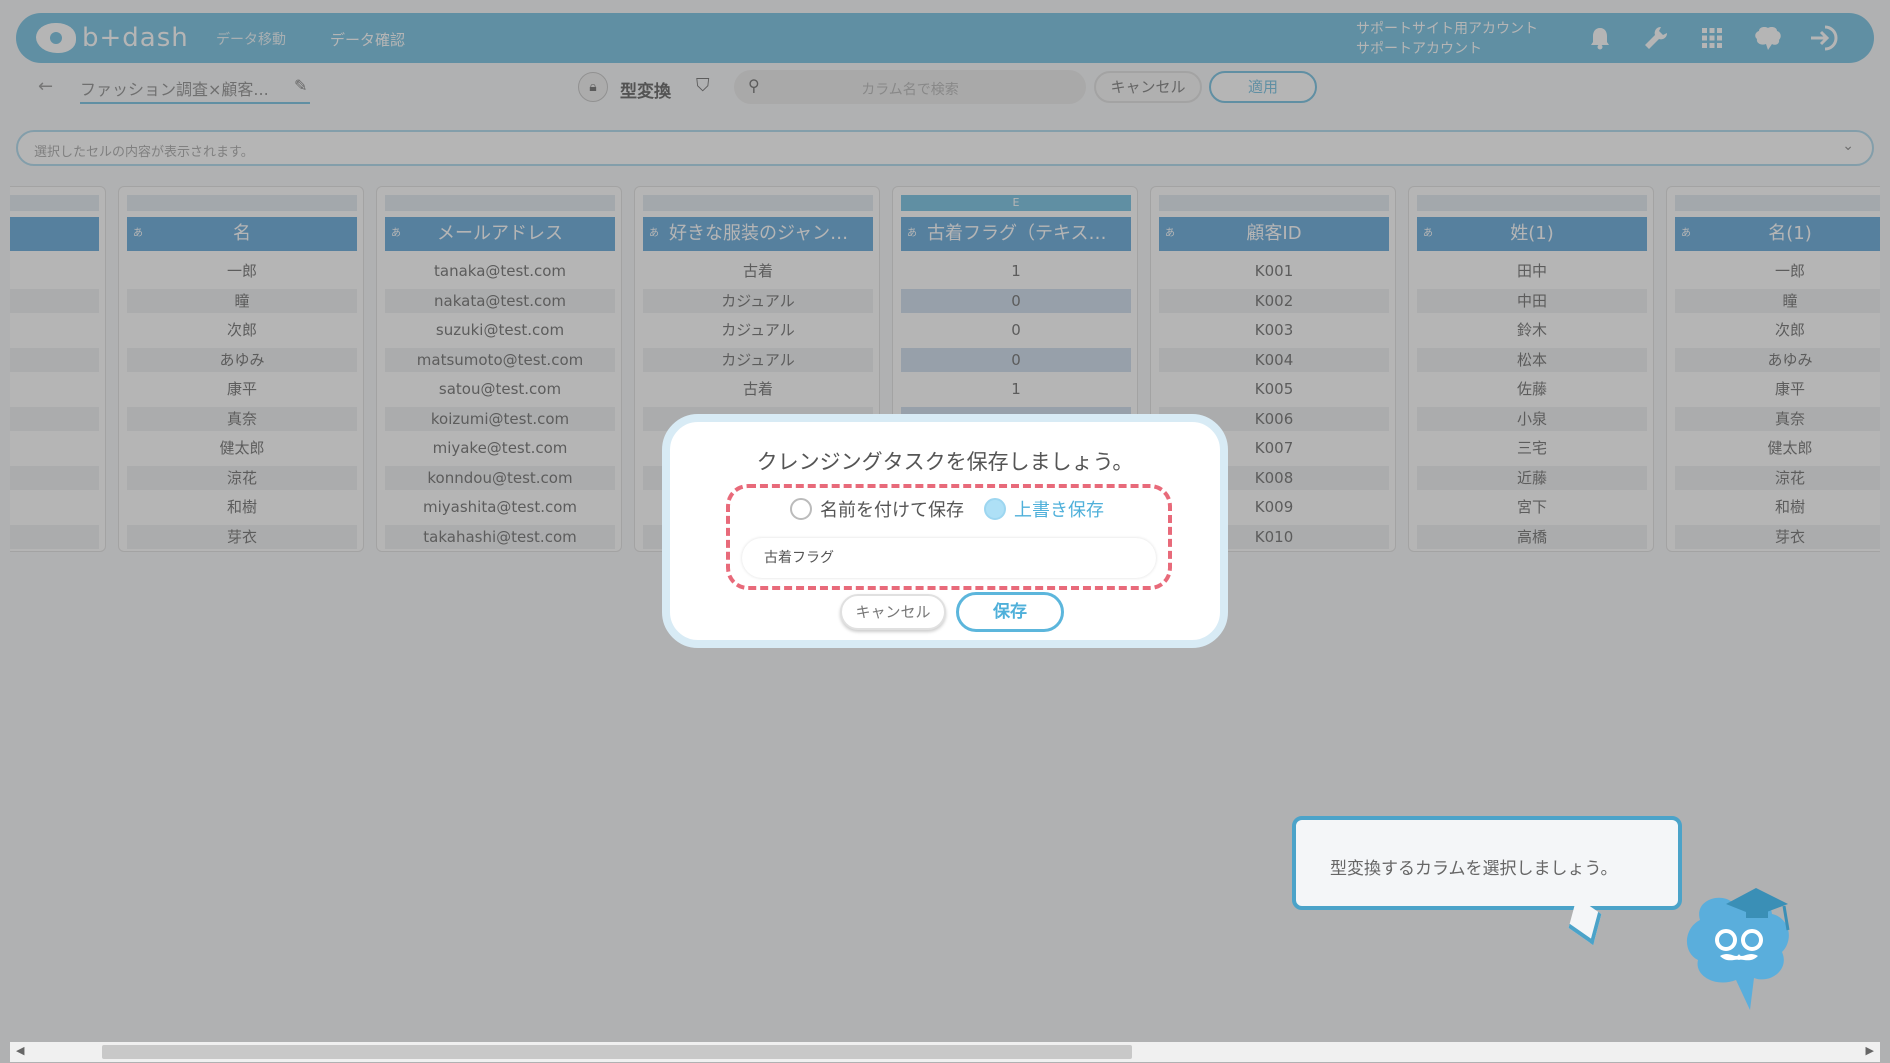 The image size is (1890, 1063). Describe the element at coordinates (1740, 950) in the screenshot. I see `mascot-brain-icon` at that location.